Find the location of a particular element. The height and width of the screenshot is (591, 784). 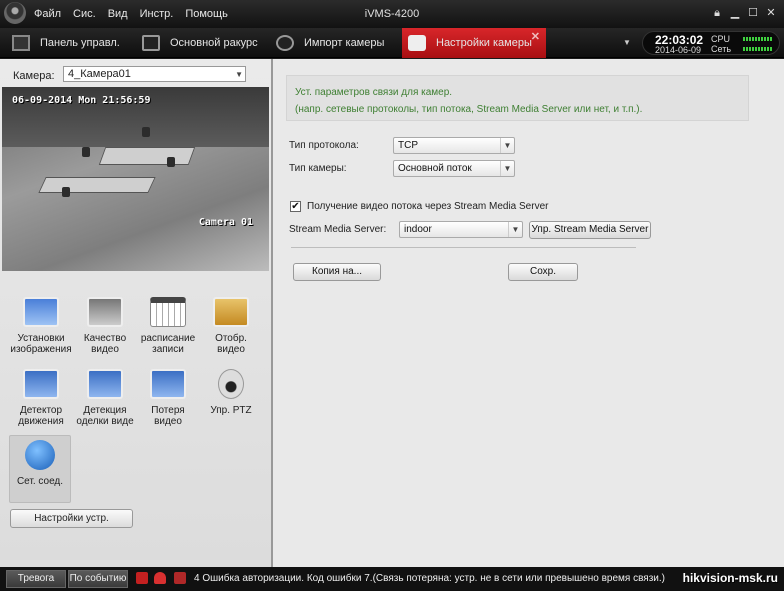

icon-label: Установки изображения is located at coordinates (41, 344).